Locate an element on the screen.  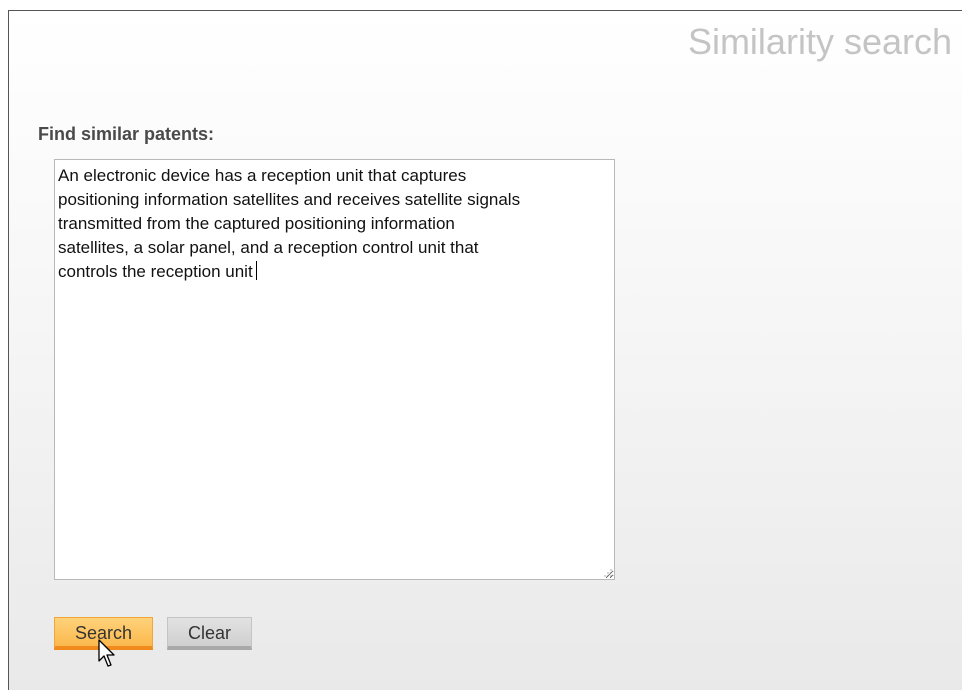
text-caret is located at coordinates (256, 270).